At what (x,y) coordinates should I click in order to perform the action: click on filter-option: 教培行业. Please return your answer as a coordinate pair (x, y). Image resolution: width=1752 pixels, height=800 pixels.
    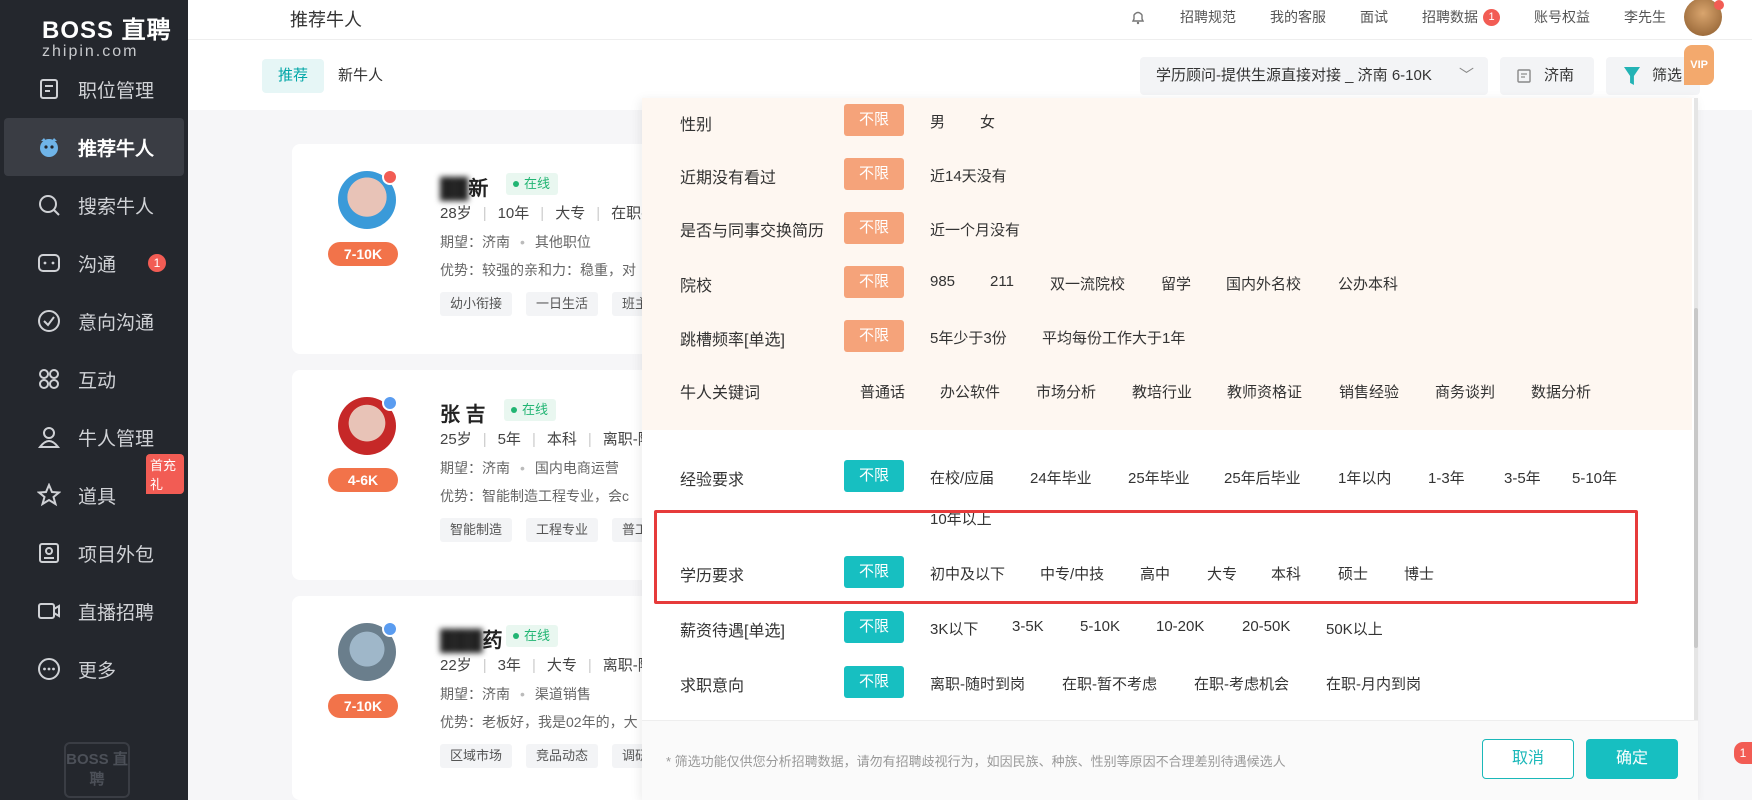
    Looking at the image, I should click on (1162, 391).